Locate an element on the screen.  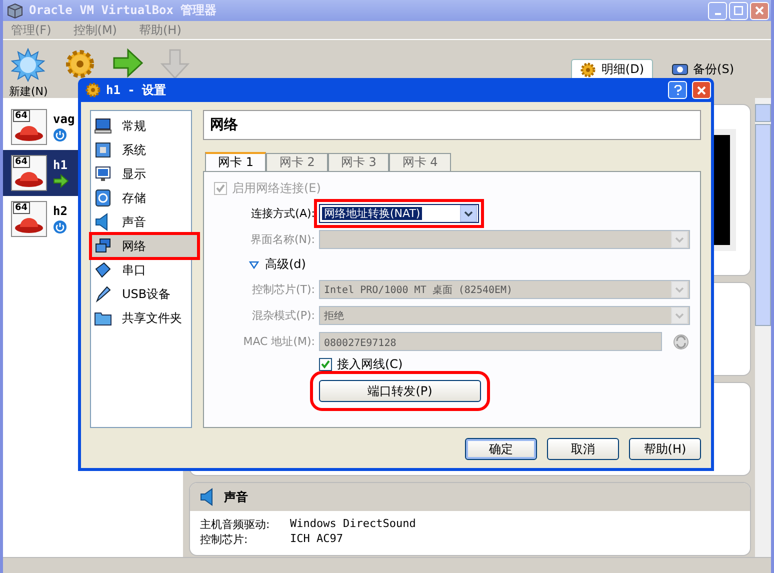
field-label: 连接方式(A): is located at coordinates (283, 213).